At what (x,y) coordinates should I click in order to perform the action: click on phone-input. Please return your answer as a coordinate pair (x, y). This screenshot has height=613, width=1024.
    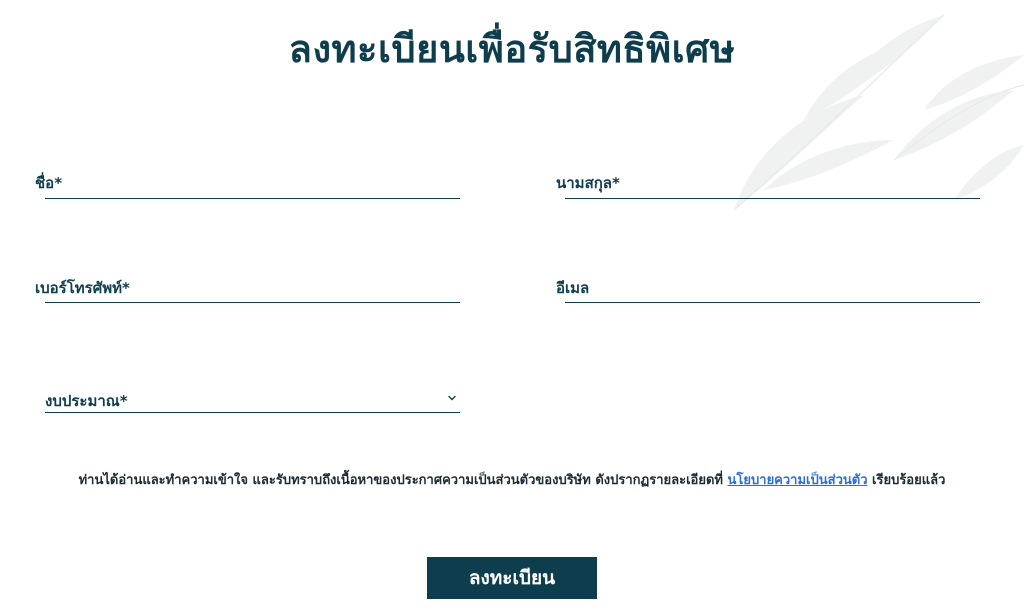
    Looking at the image, I should click on (252, 289).